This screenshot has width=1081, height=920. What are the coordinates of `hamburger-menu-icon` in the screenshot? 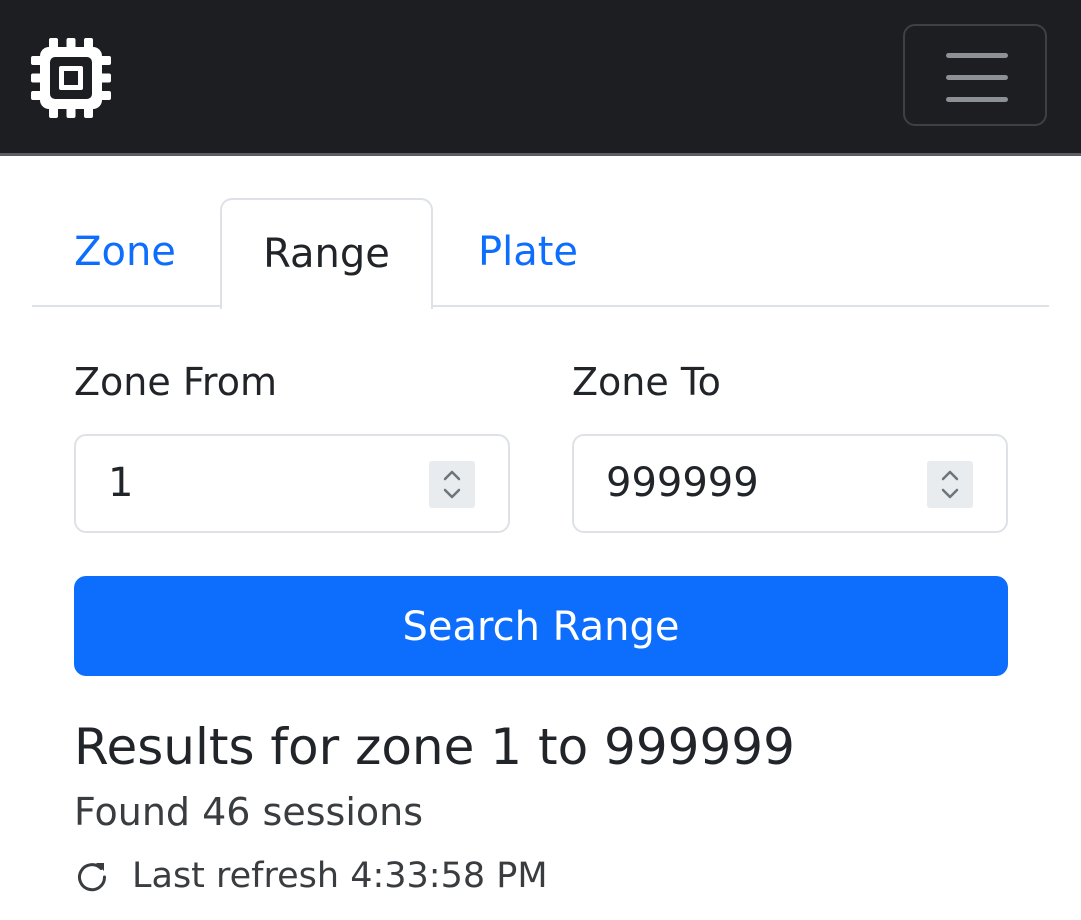 It's located at (977, 55).